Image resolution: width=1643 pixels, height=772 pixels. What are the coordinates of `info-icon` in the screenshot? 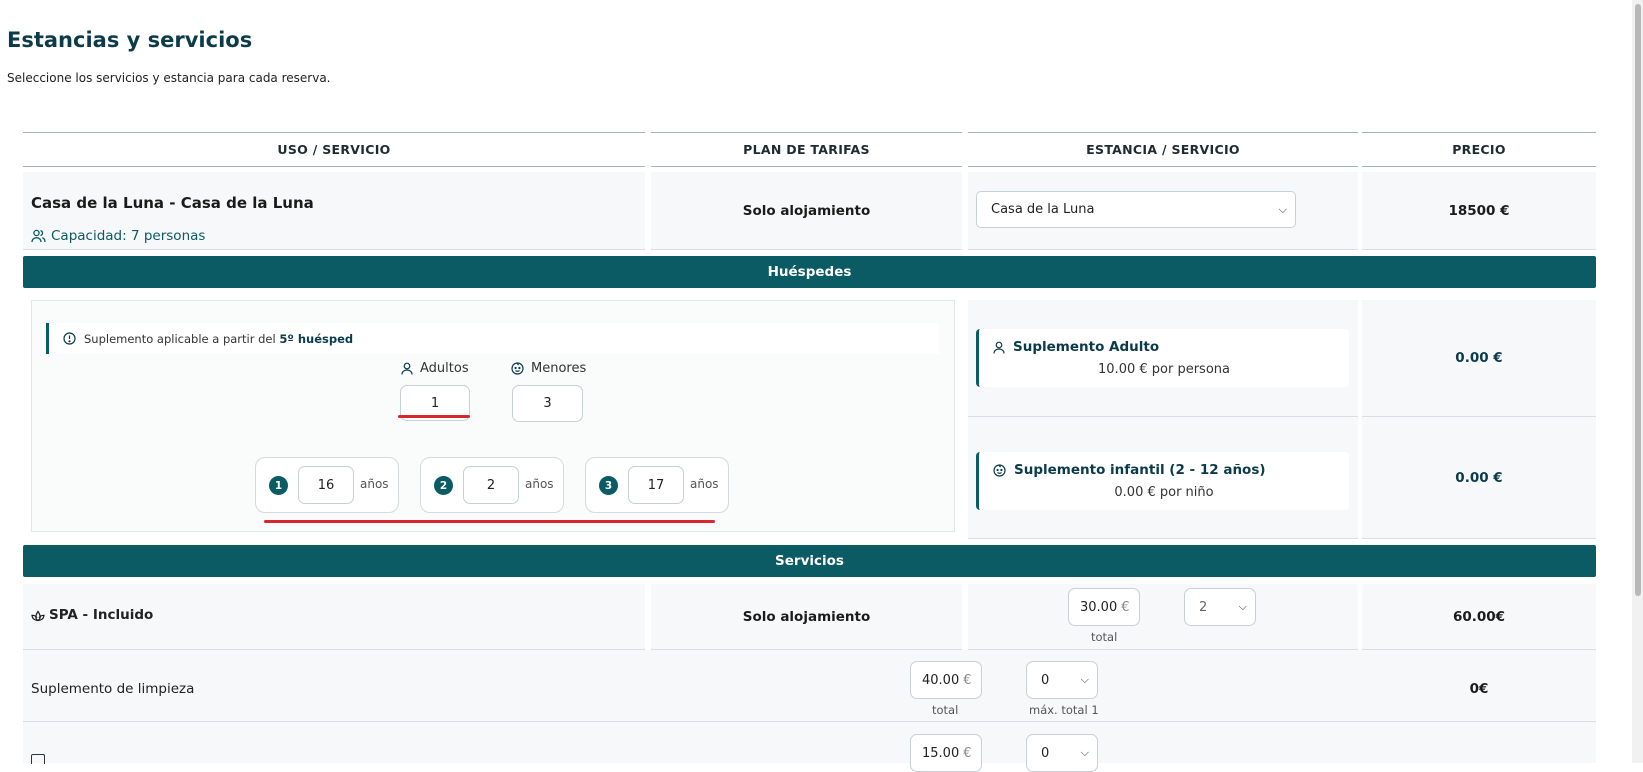 It's located at (69, 338).